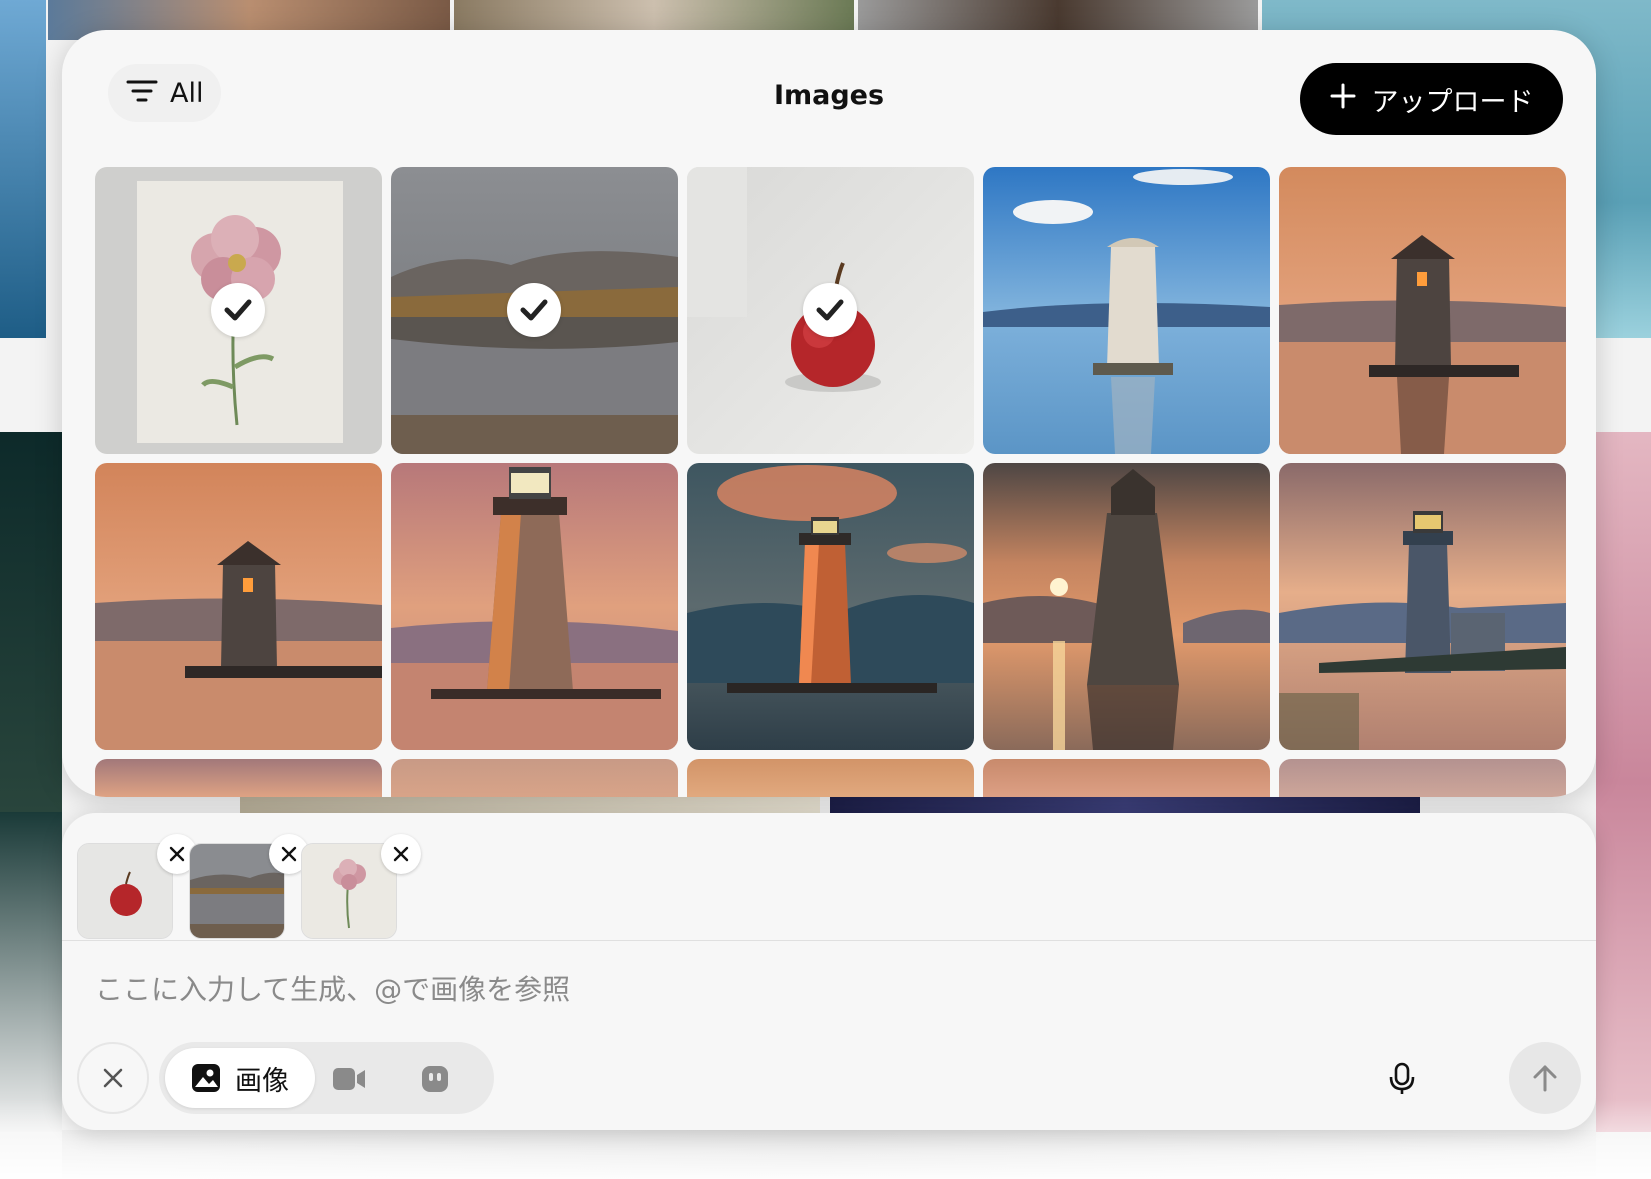 The image size is (1651, 1179). I want to click on remove-attachment-button, so click(401, 854).